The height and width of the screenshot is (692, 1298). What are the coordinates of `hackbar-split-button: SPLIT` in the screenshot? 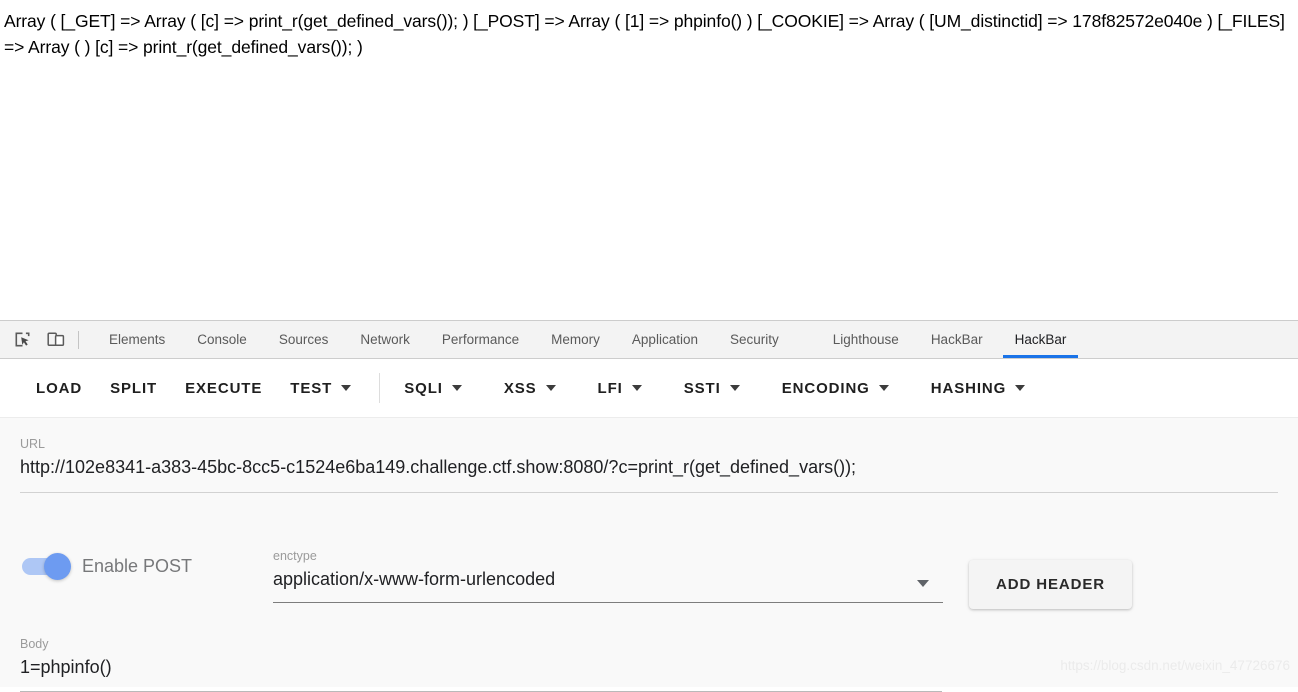 It's located at (133, 388).